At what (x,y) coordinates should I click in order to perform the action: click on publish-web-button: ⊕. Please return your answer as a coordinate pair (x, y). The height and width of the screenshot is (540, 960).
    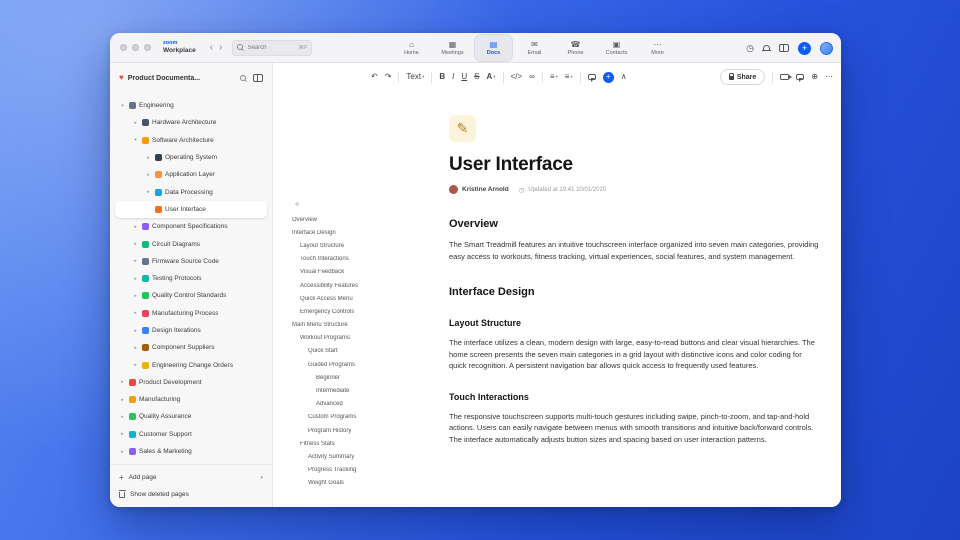
    Looking at the image, I should click on (814, 77).